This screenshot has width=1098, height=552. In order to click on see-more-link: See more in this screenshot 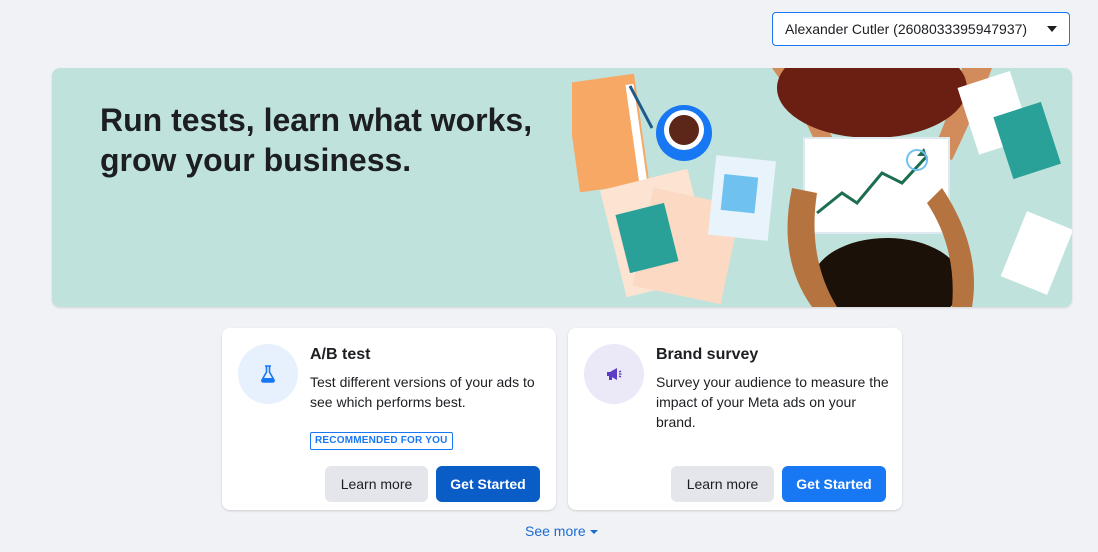, I will do `click(561, 531)`.